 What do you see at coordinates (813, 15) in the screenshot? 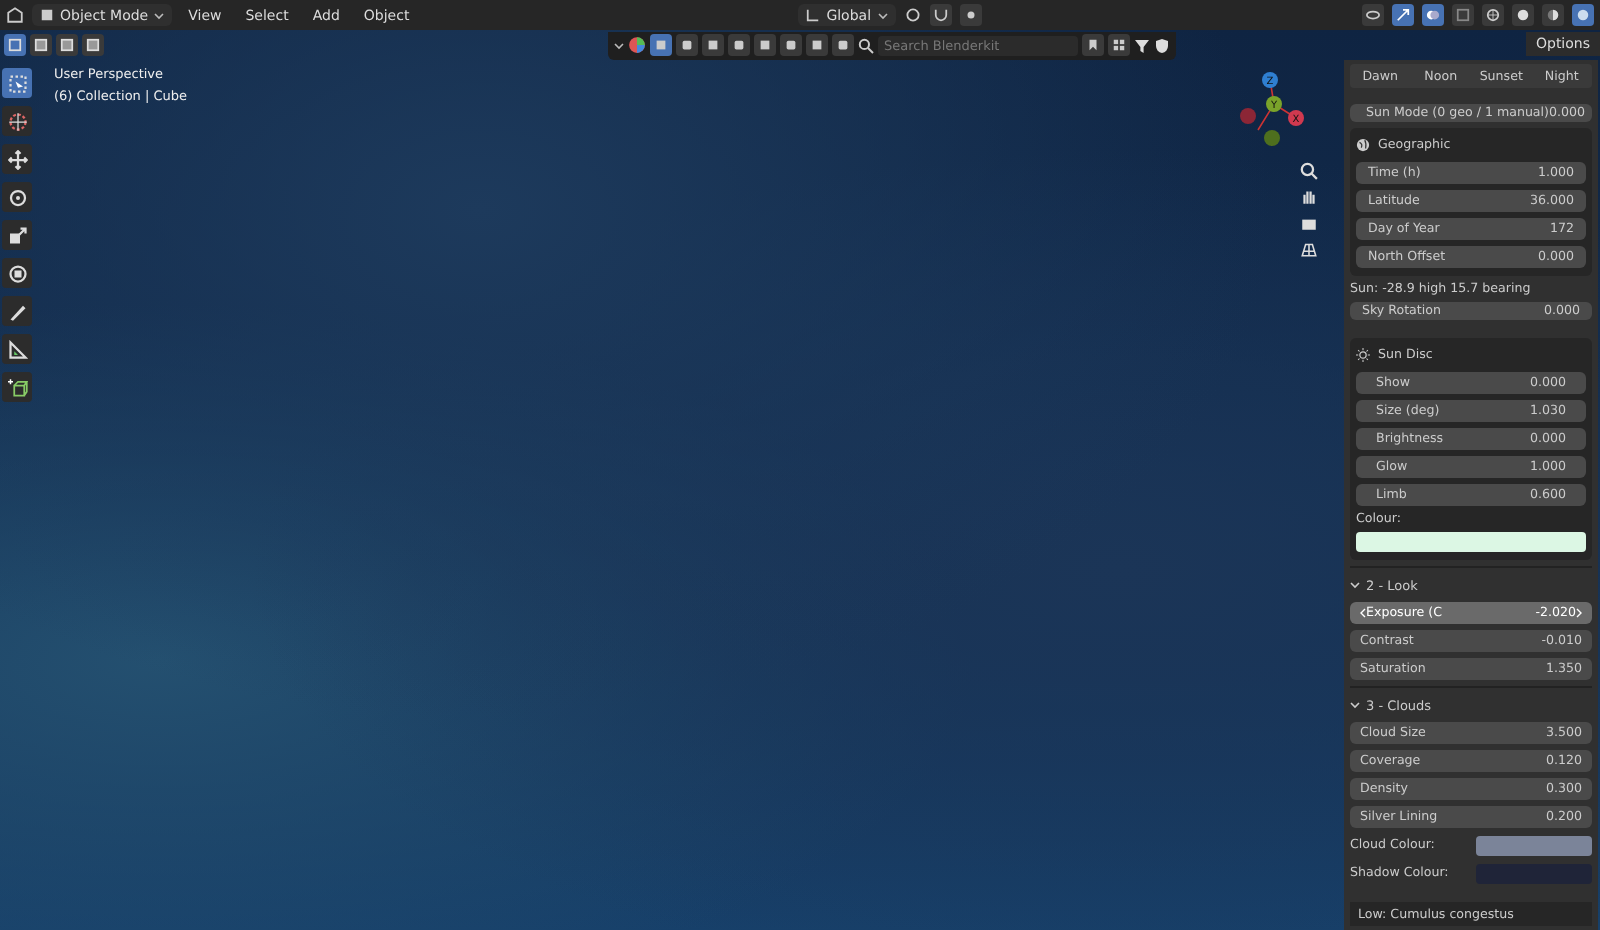
I see `axes-icon` at bounding box center [813, 15].